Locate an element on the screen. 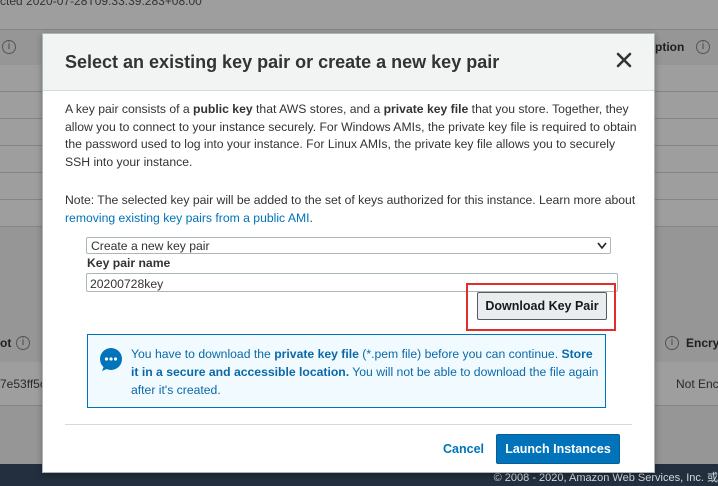  download-key-pair-button: Download Key Pair is located at coordinates (542, 306).